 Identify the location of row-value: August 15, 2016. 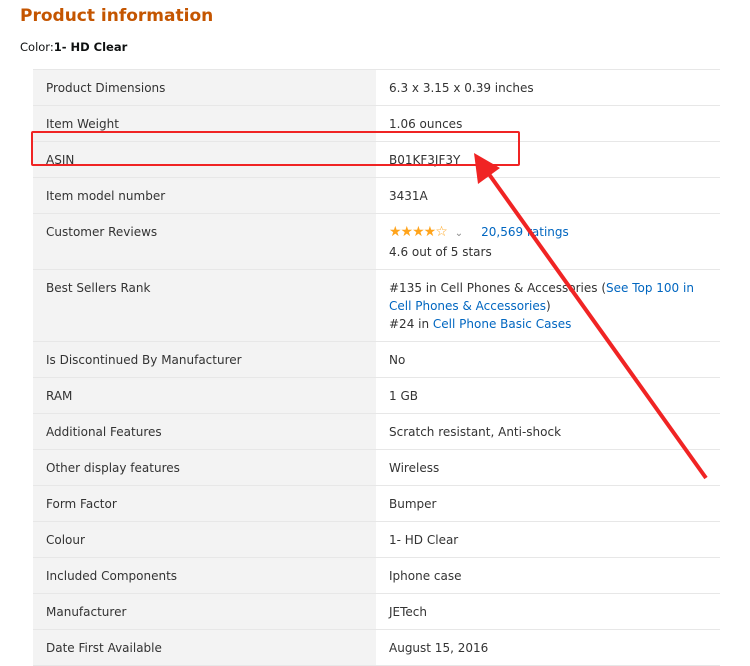
(439, 648).